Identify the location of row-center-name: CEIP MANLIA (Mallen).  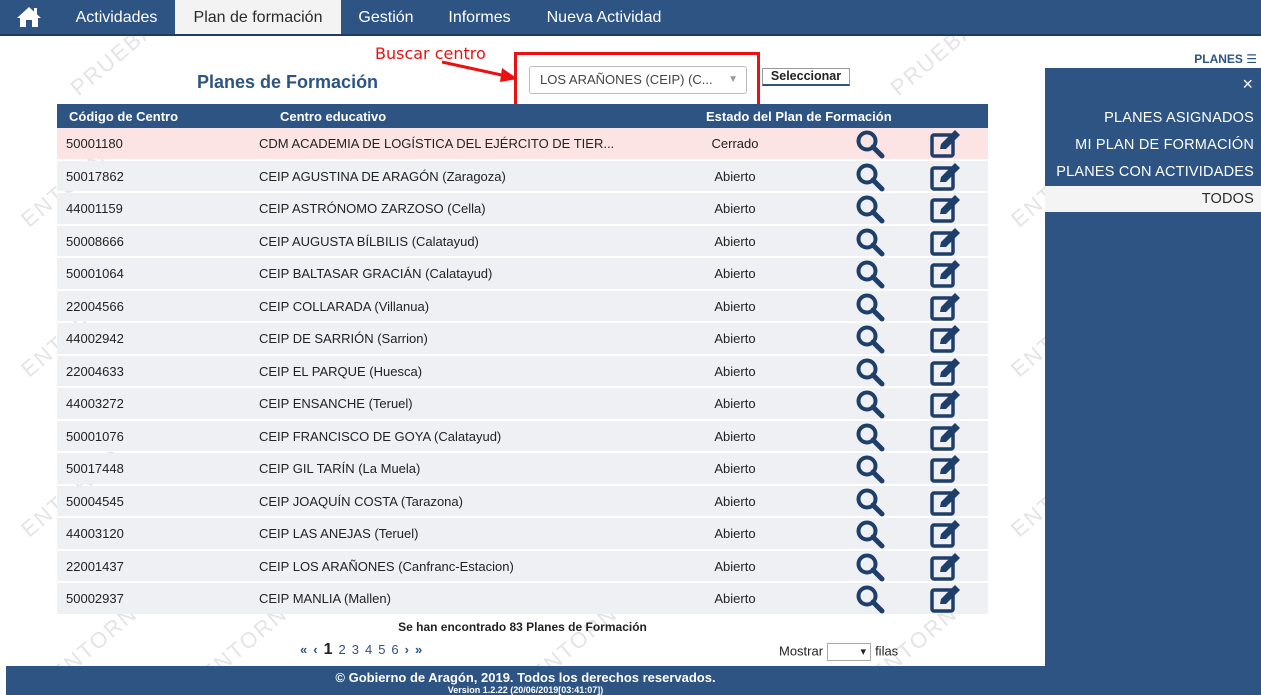
(325, 598).